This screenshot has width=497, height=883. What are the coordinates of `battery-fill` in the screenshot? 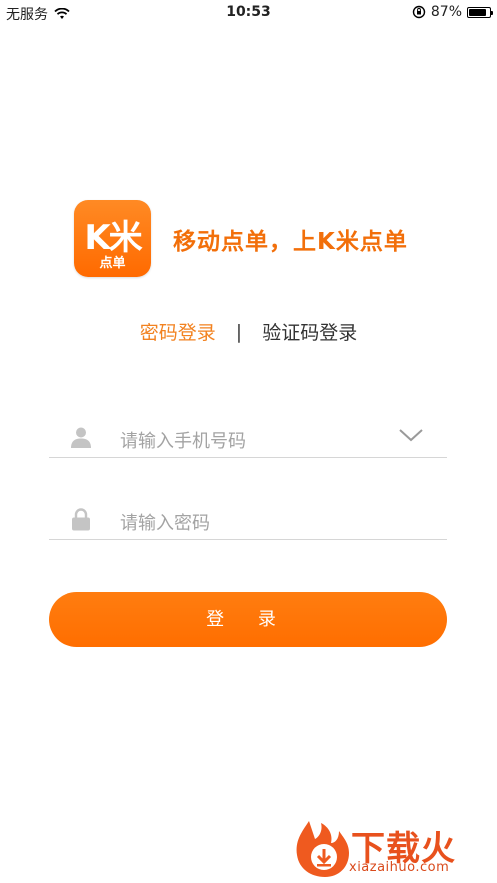 It's located at (478, 12).